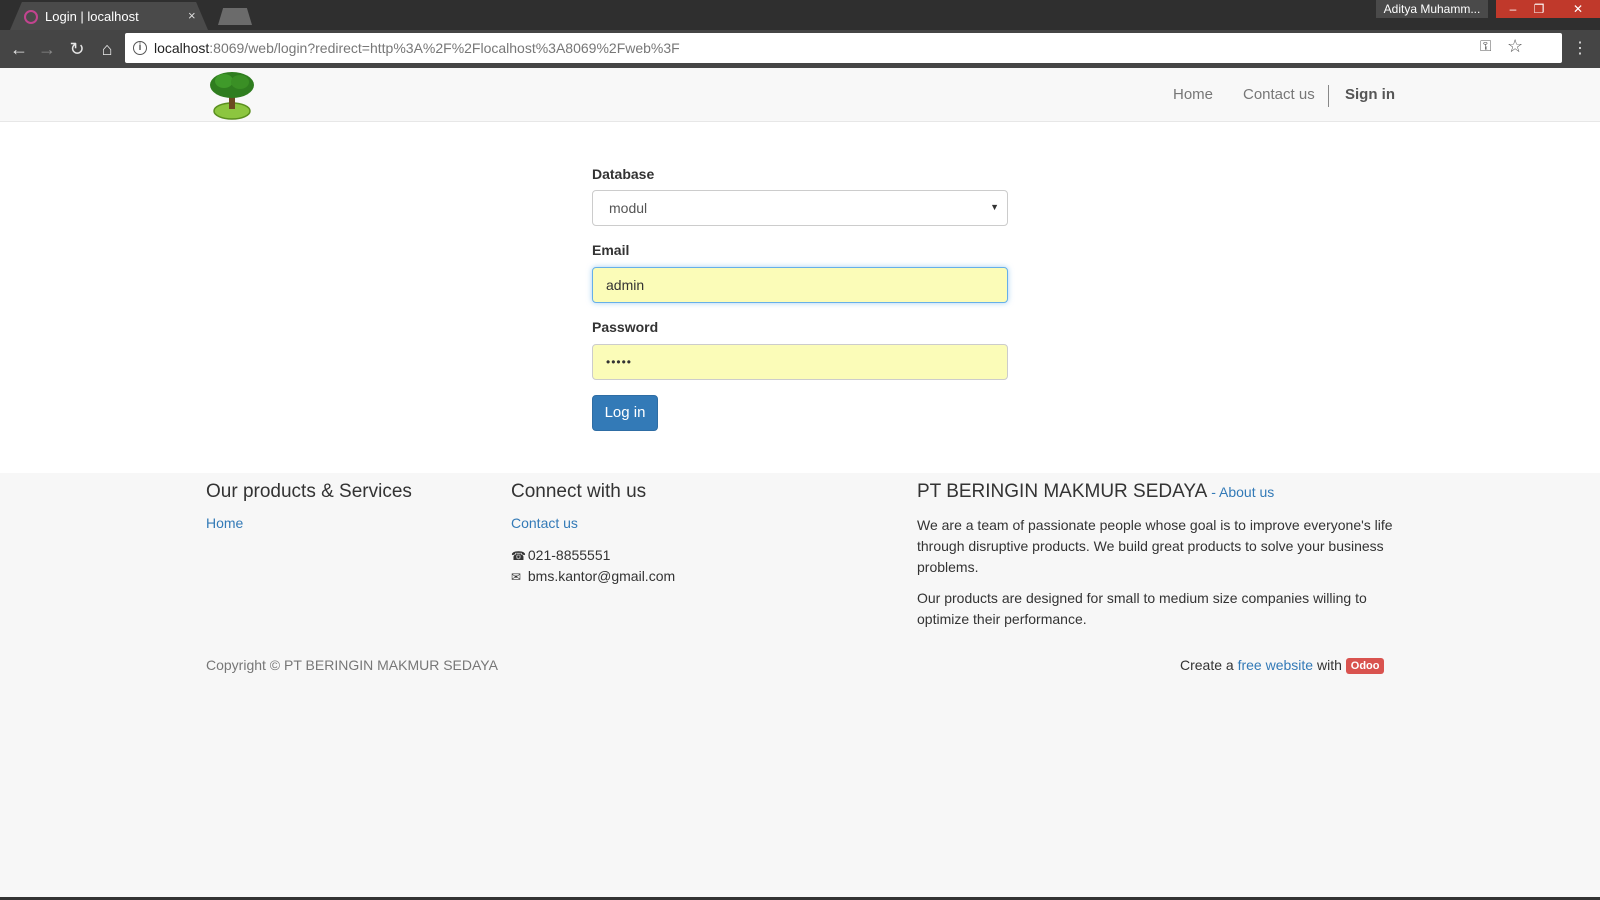 This screenshot has height=900, width=1600. I want to click on email-label: Email, so click(611, 250).